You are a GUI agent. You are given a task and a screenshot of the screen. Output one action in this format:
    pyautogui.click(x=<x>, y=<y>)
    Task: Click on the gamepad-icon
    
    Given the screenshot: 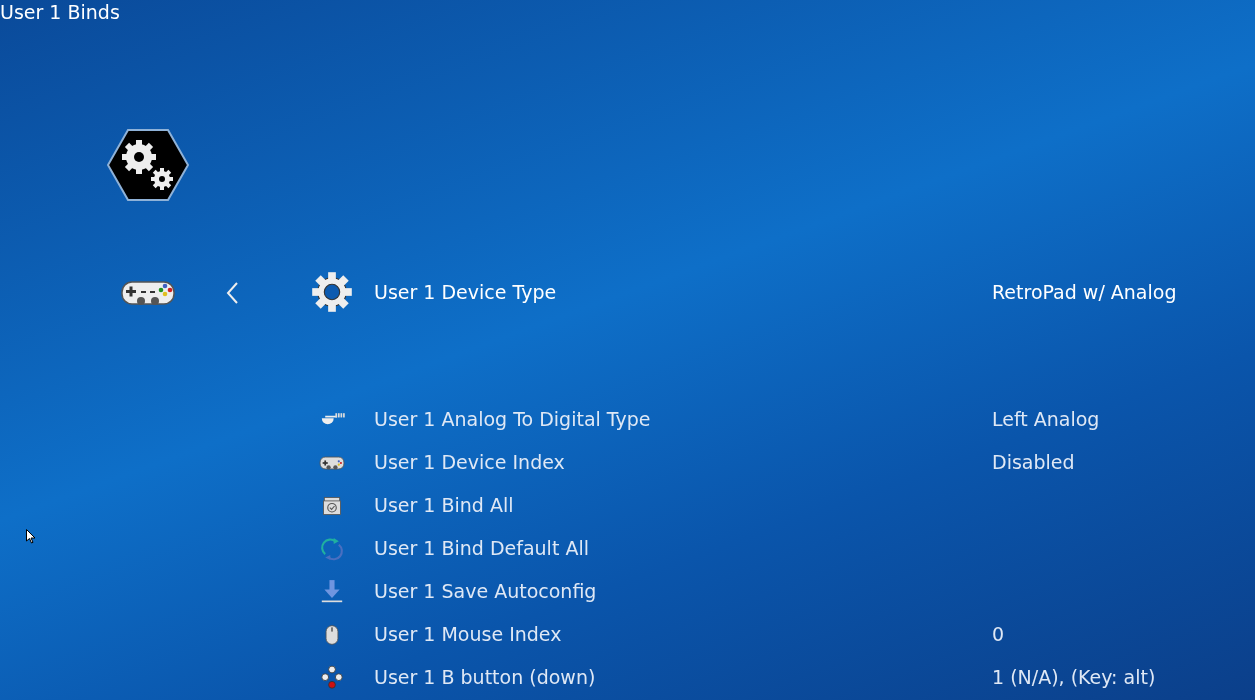 What is the action you would take?
    pyautogui.click(x=148, y=294)
    